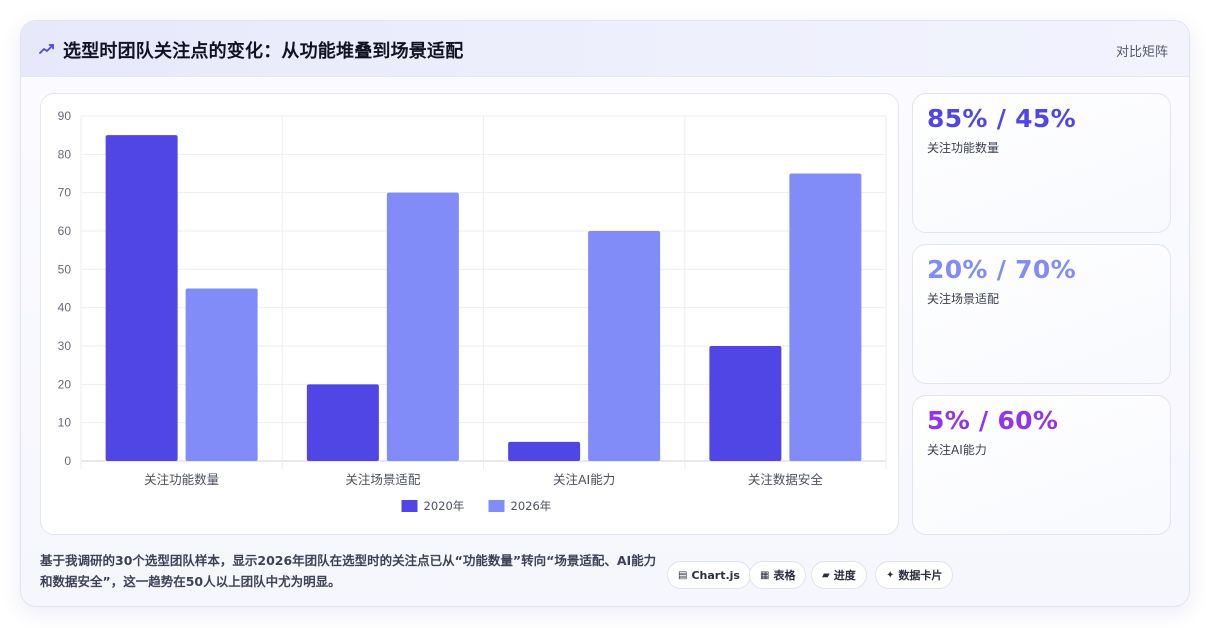 Image resolution: width=1210 pixels, height=628 pixels. I want to click on stat-value: 5% / 60%, so click(993, 420).